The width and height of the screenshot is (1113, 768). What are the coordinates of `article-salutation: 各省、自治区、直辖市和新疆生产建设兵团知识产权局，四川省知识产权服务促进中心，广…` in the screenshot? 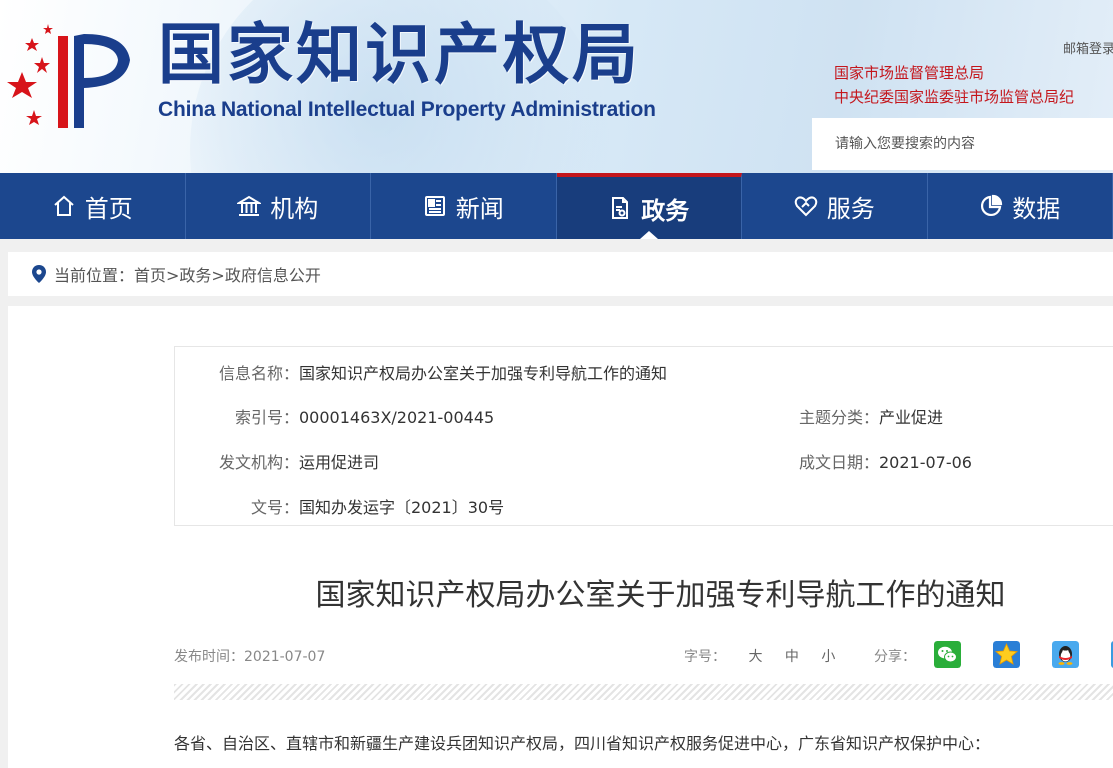 It's located at (582, 743).